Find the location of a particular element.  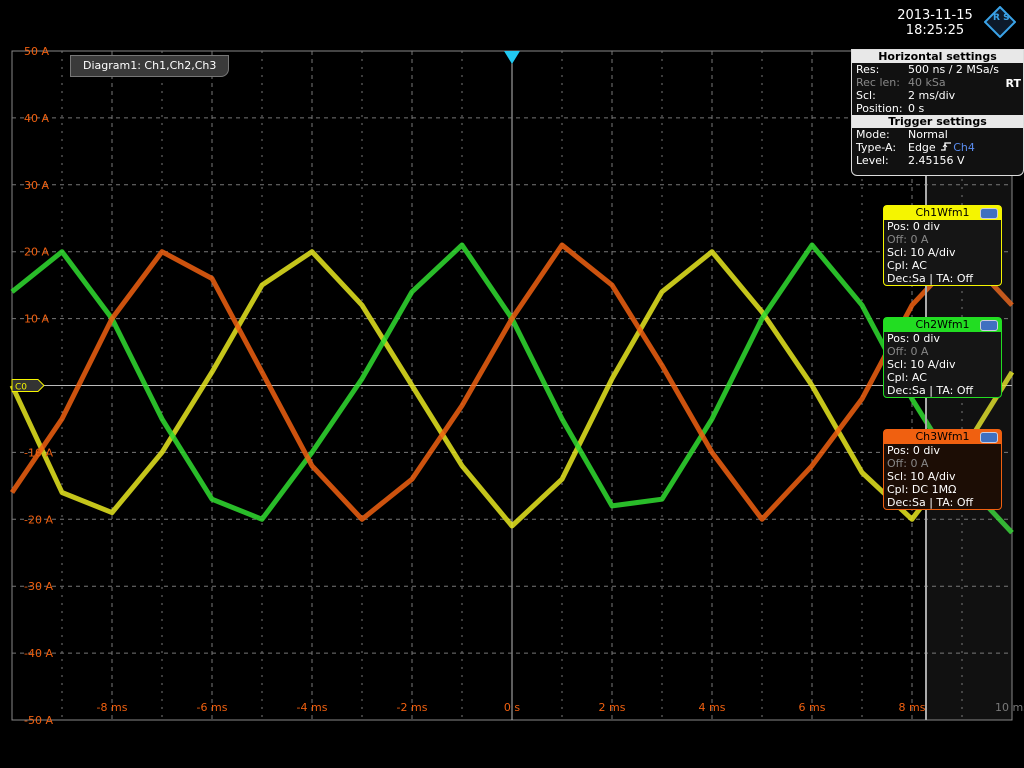

offset-marker-label: C0 is located at coordinates (21, 388).